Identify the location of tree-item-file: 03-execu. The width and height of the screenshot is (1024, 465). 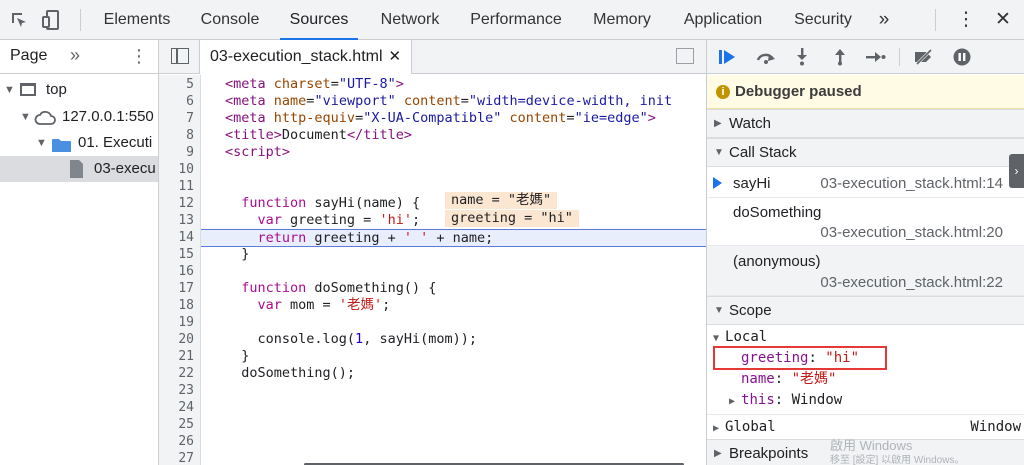
(79, 169).